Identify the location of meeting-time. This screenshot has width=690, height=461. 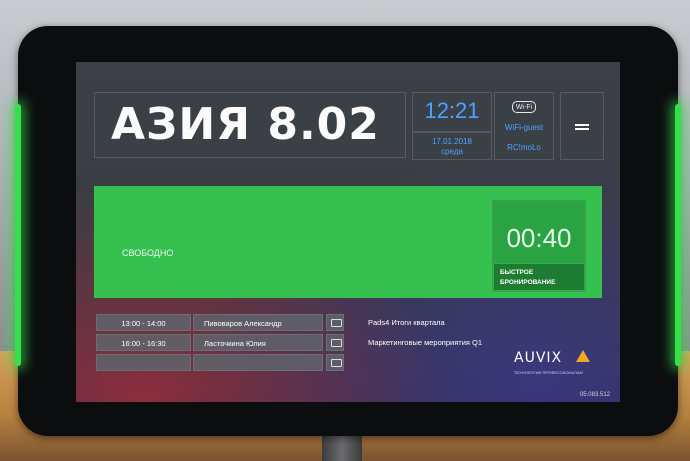
(143, 362).